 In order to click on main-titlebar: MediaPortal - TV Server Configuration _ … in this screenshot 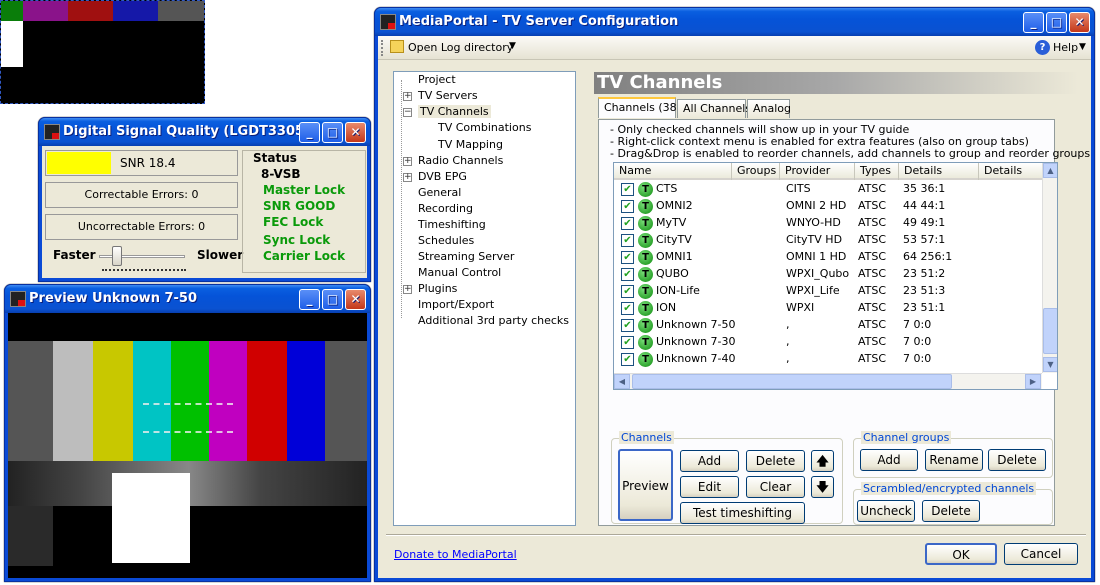, I will do `click(734, 22)`.